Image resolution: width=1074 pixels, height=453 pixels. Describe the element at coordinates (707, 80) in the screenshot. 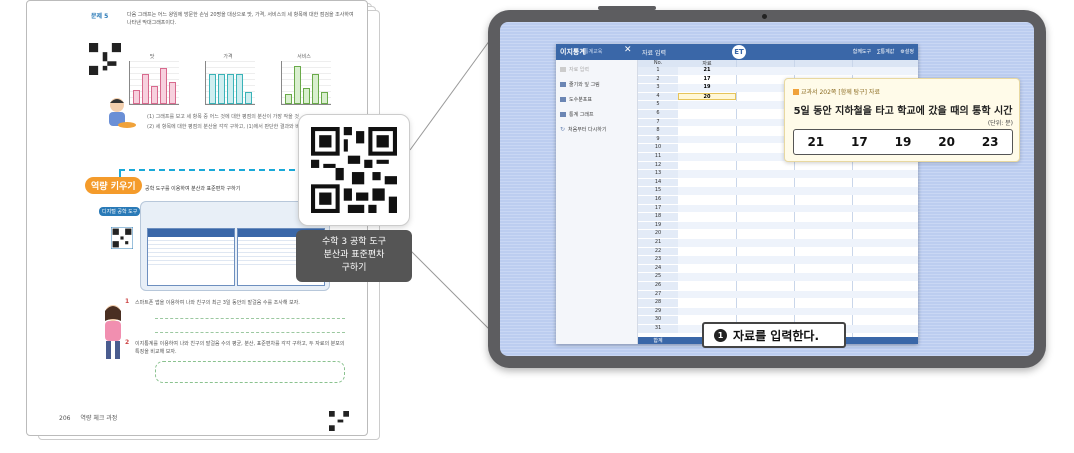

I see `data-cell: 17` at that location.